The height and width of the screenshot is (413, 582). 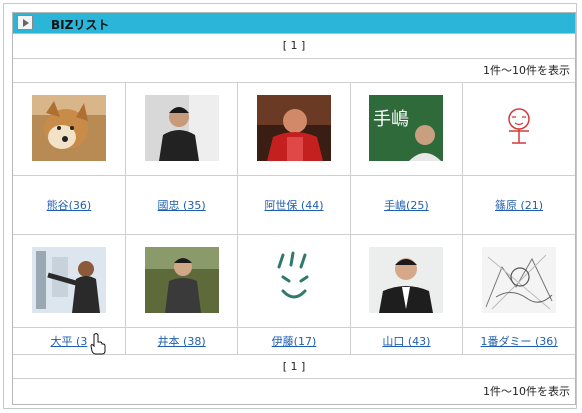 I want to click on person-red-photo-icon, so click(x=293, y=127).